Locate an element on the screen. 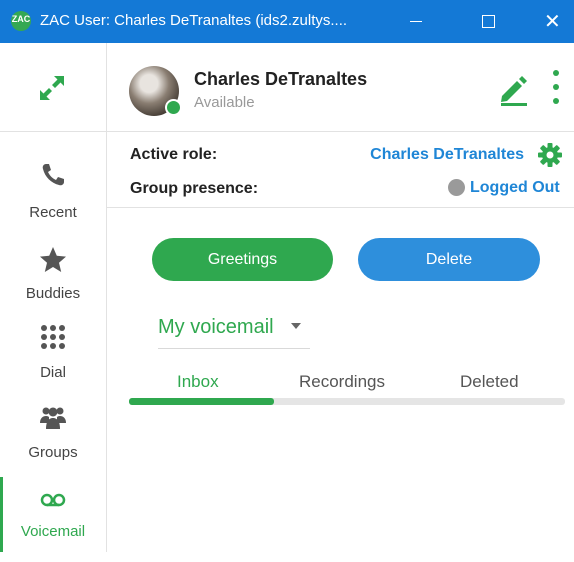  minimize-button is located at coordinates (416, 21).